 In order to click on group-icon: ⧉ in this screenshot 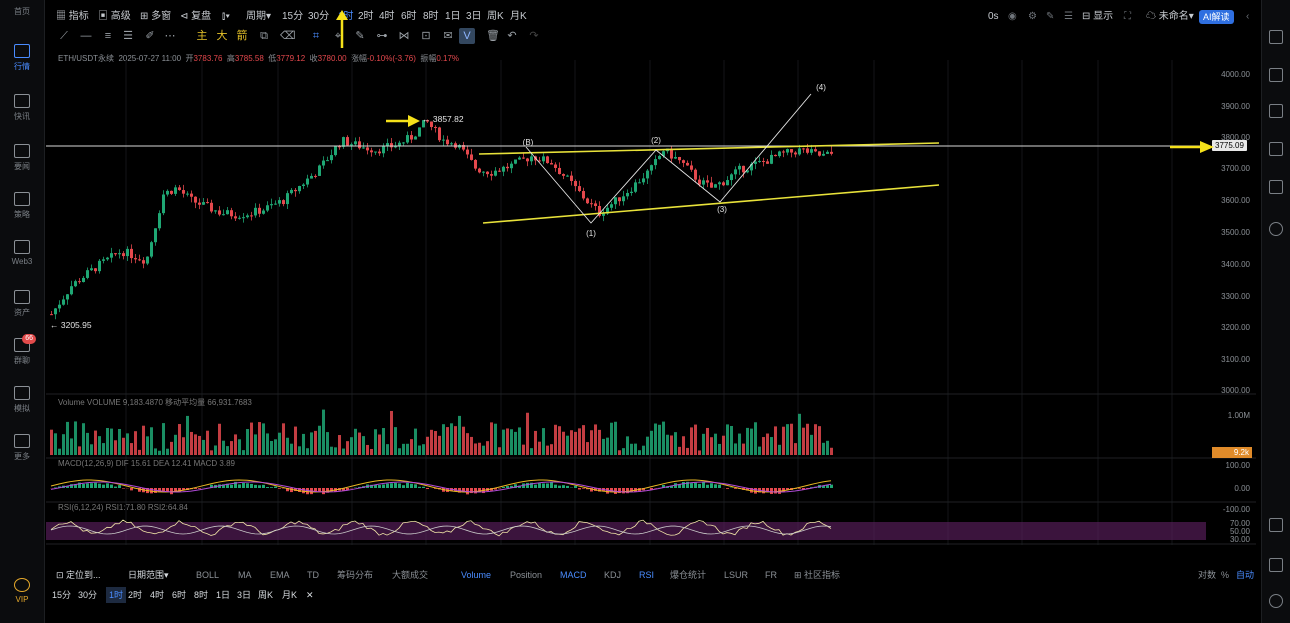, I will do `click(264, 36)`.